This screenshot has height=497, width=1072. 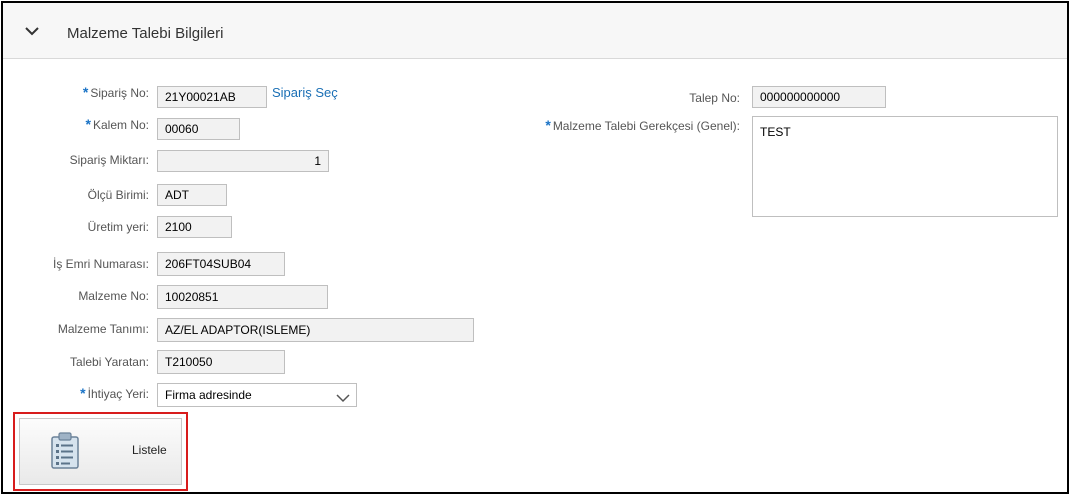 I want to click on talebi-yaratan-label: Talebi Yaratan:, so click(x=109, y=362).